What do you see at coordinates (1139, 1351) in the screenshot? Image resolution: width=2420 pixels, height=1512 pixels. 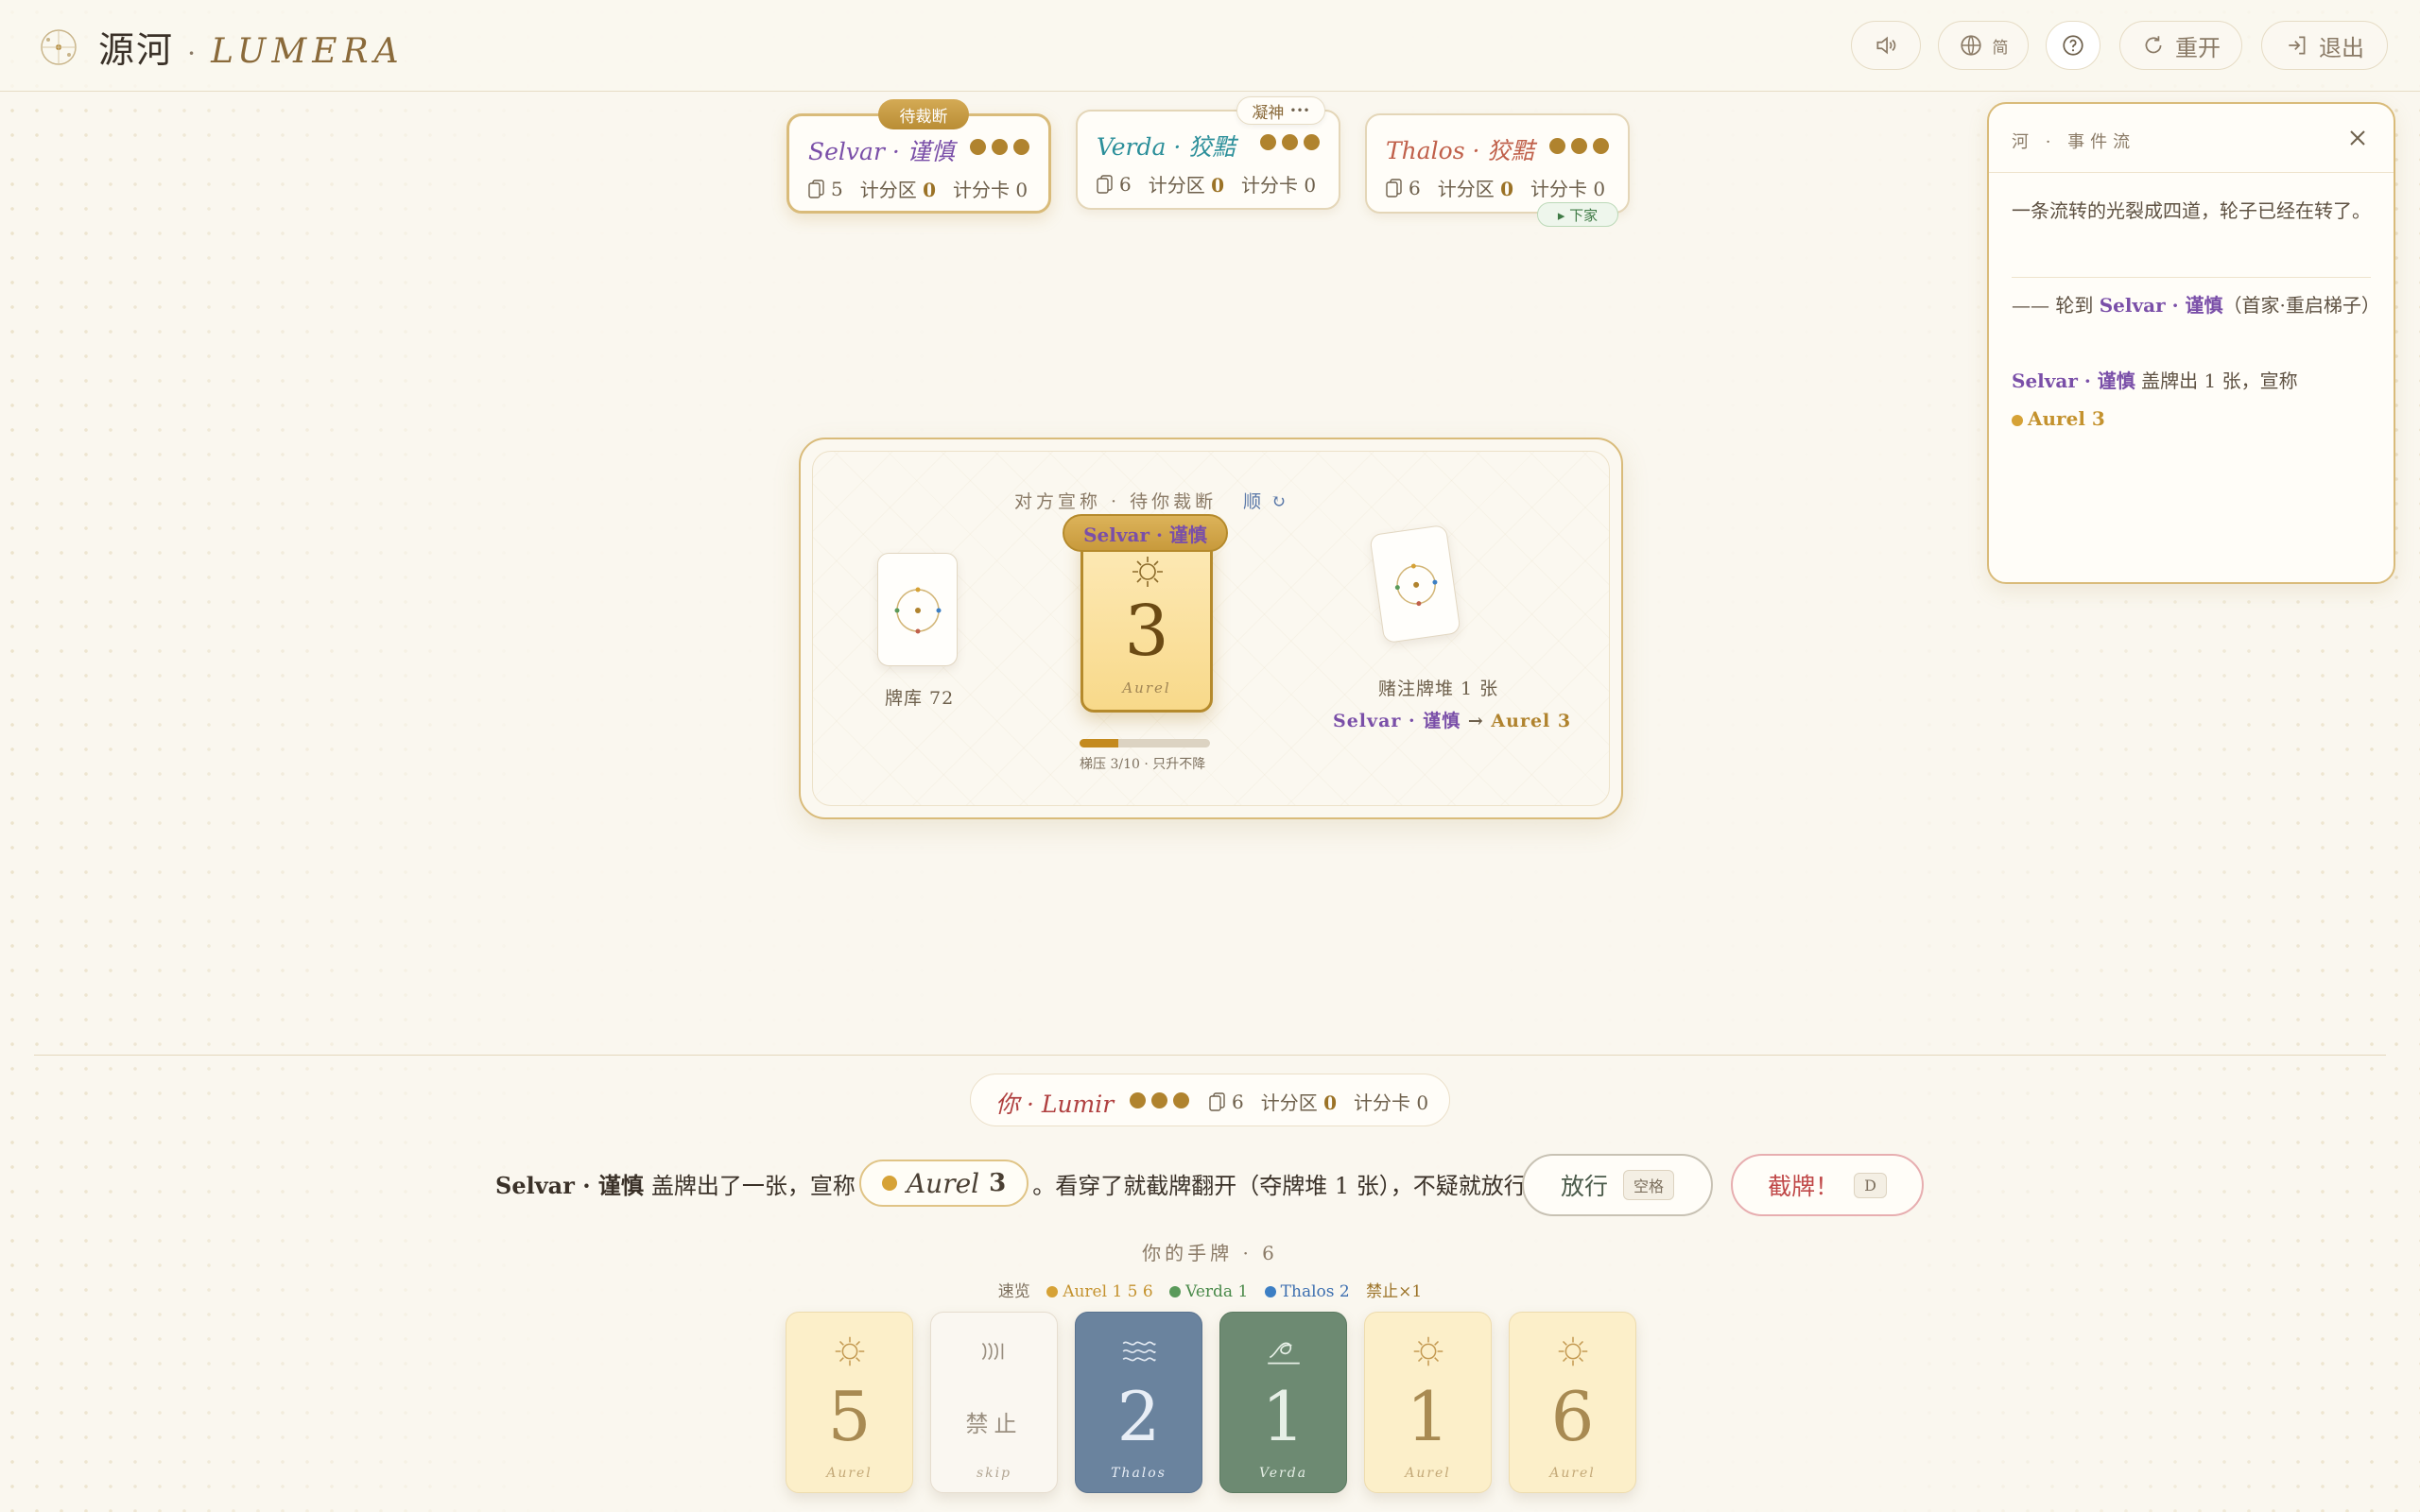 I see `waves-icon` at bounding box center [1139, 1351].